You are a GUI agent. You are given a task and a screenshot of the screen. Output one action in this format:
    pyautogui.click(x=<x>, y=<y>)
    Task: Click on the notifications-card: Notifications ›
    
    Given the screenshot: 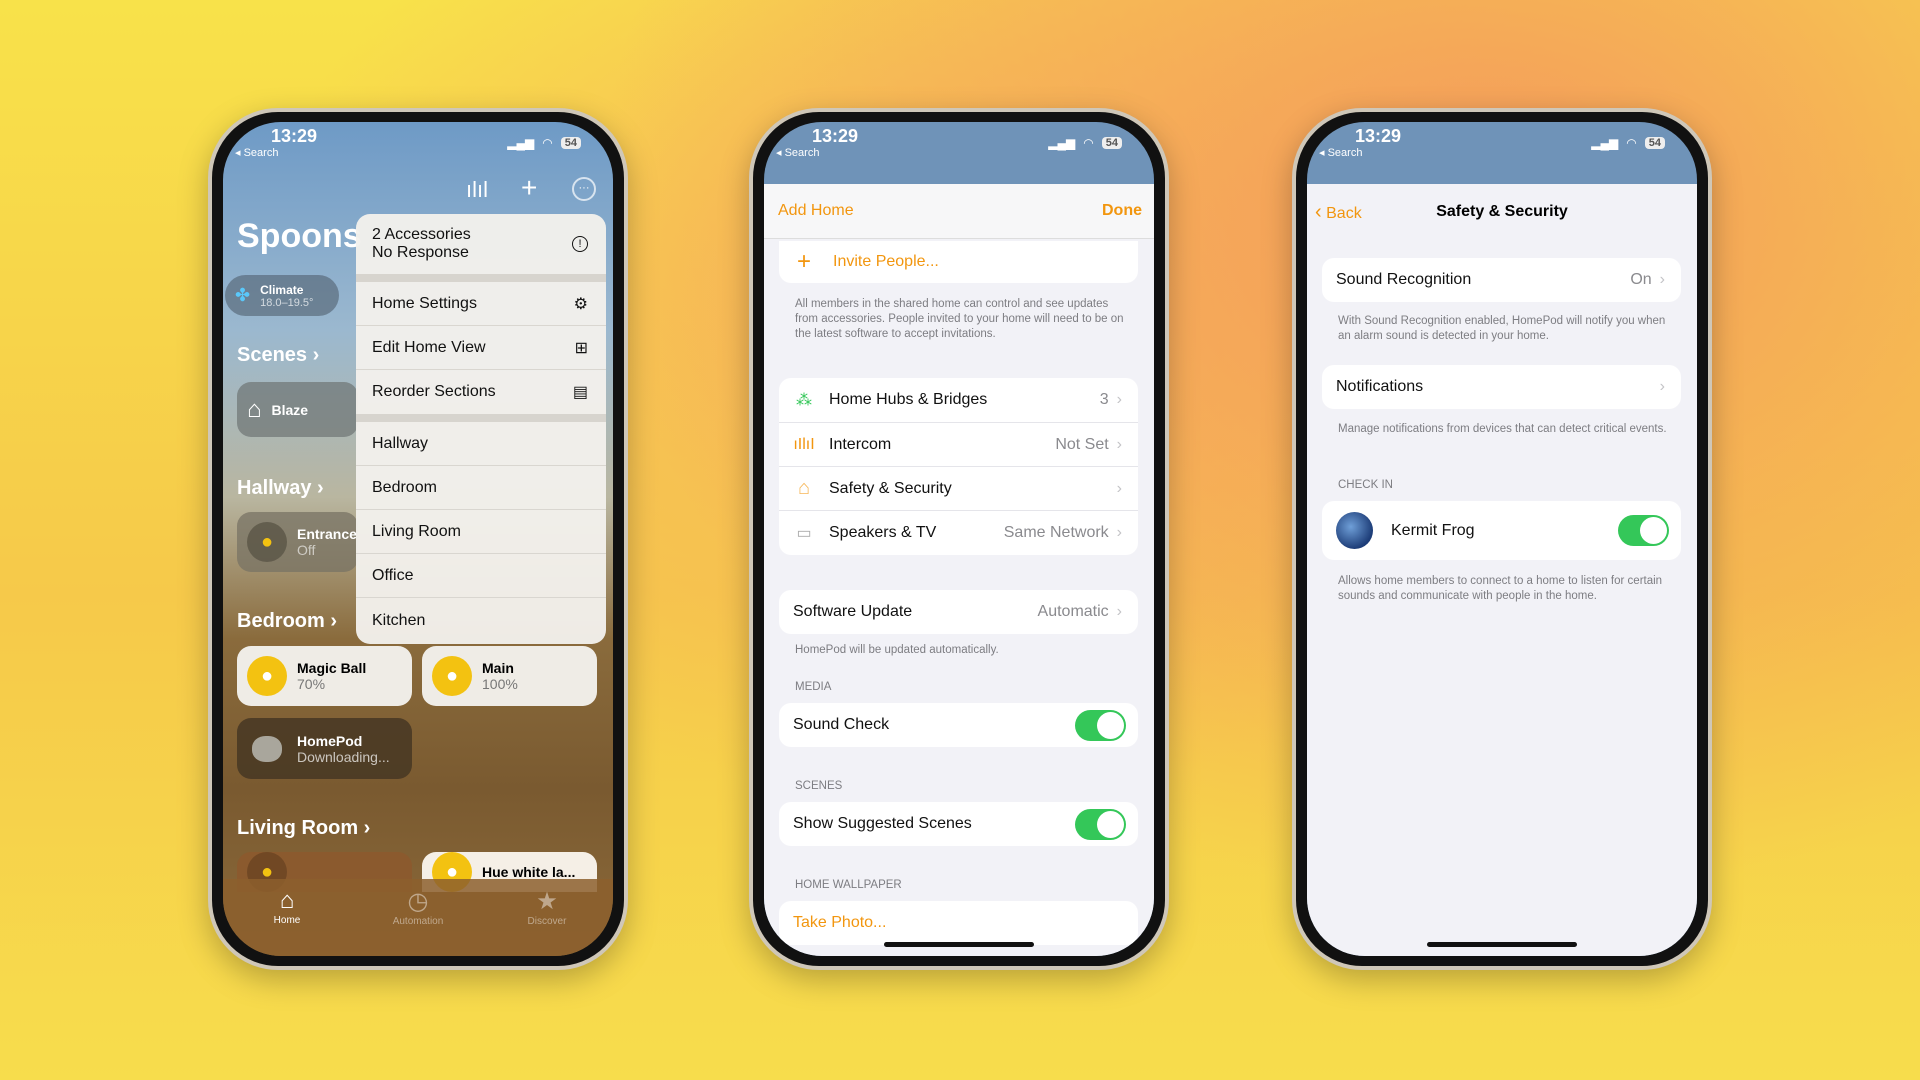 What is the action you would take?
    pyautogui.click(x=1501, y=387)
    